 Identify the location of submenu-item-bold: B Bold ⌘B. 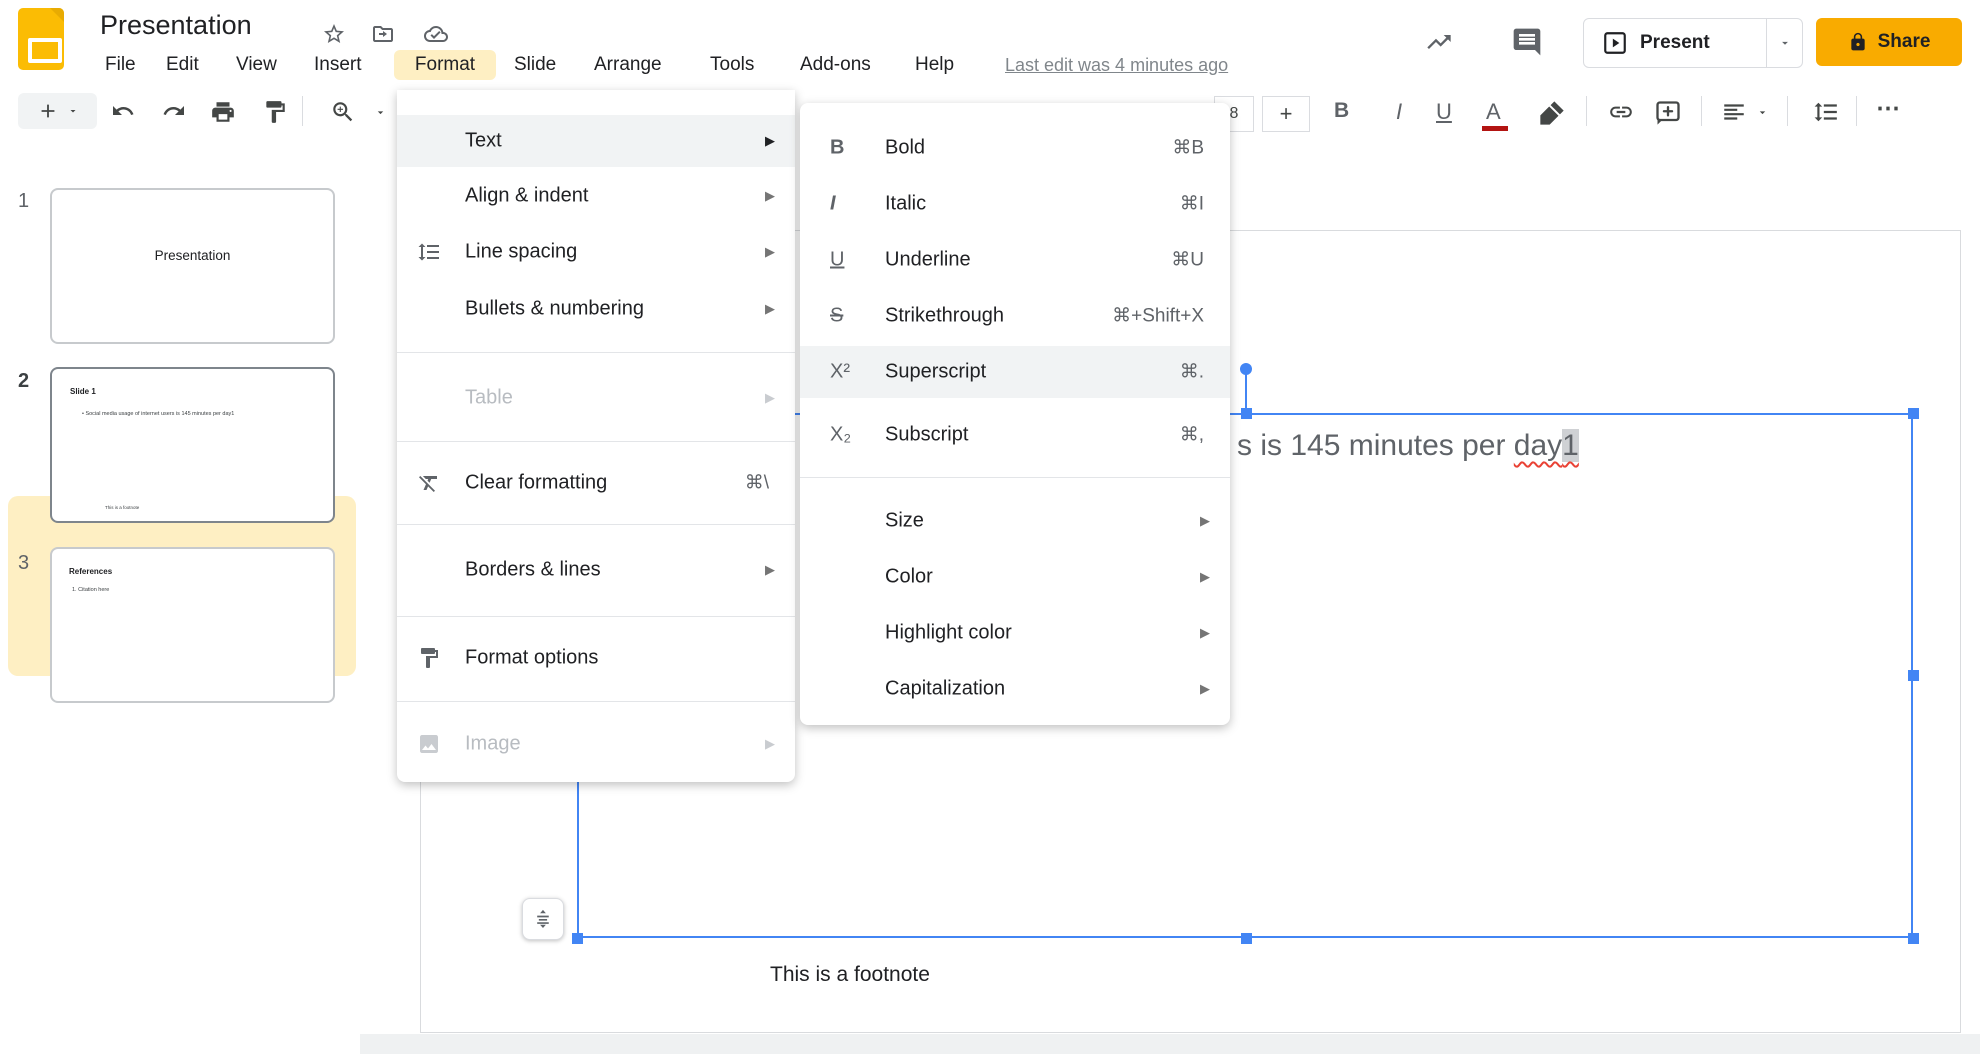
(1015, 148).